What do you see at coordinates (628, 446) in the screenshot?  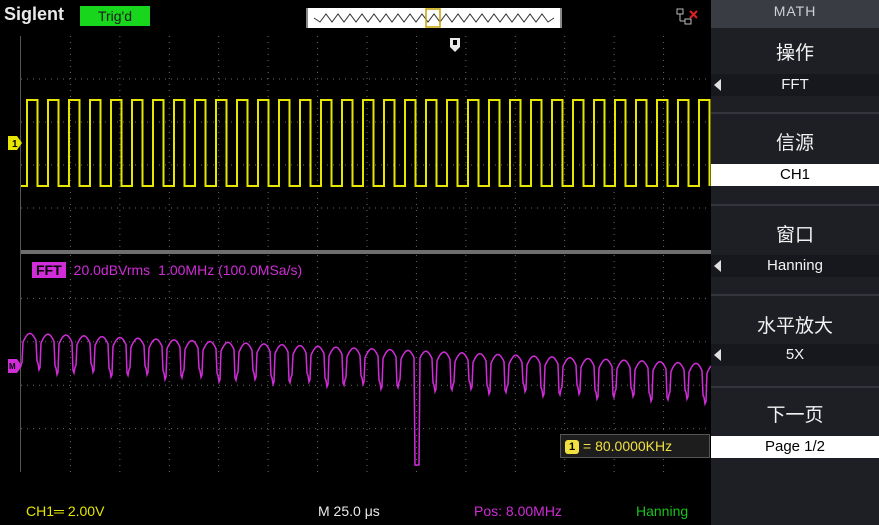 I see `cursor-value: = 80.0000KHz` at bounding box center [628, 446].